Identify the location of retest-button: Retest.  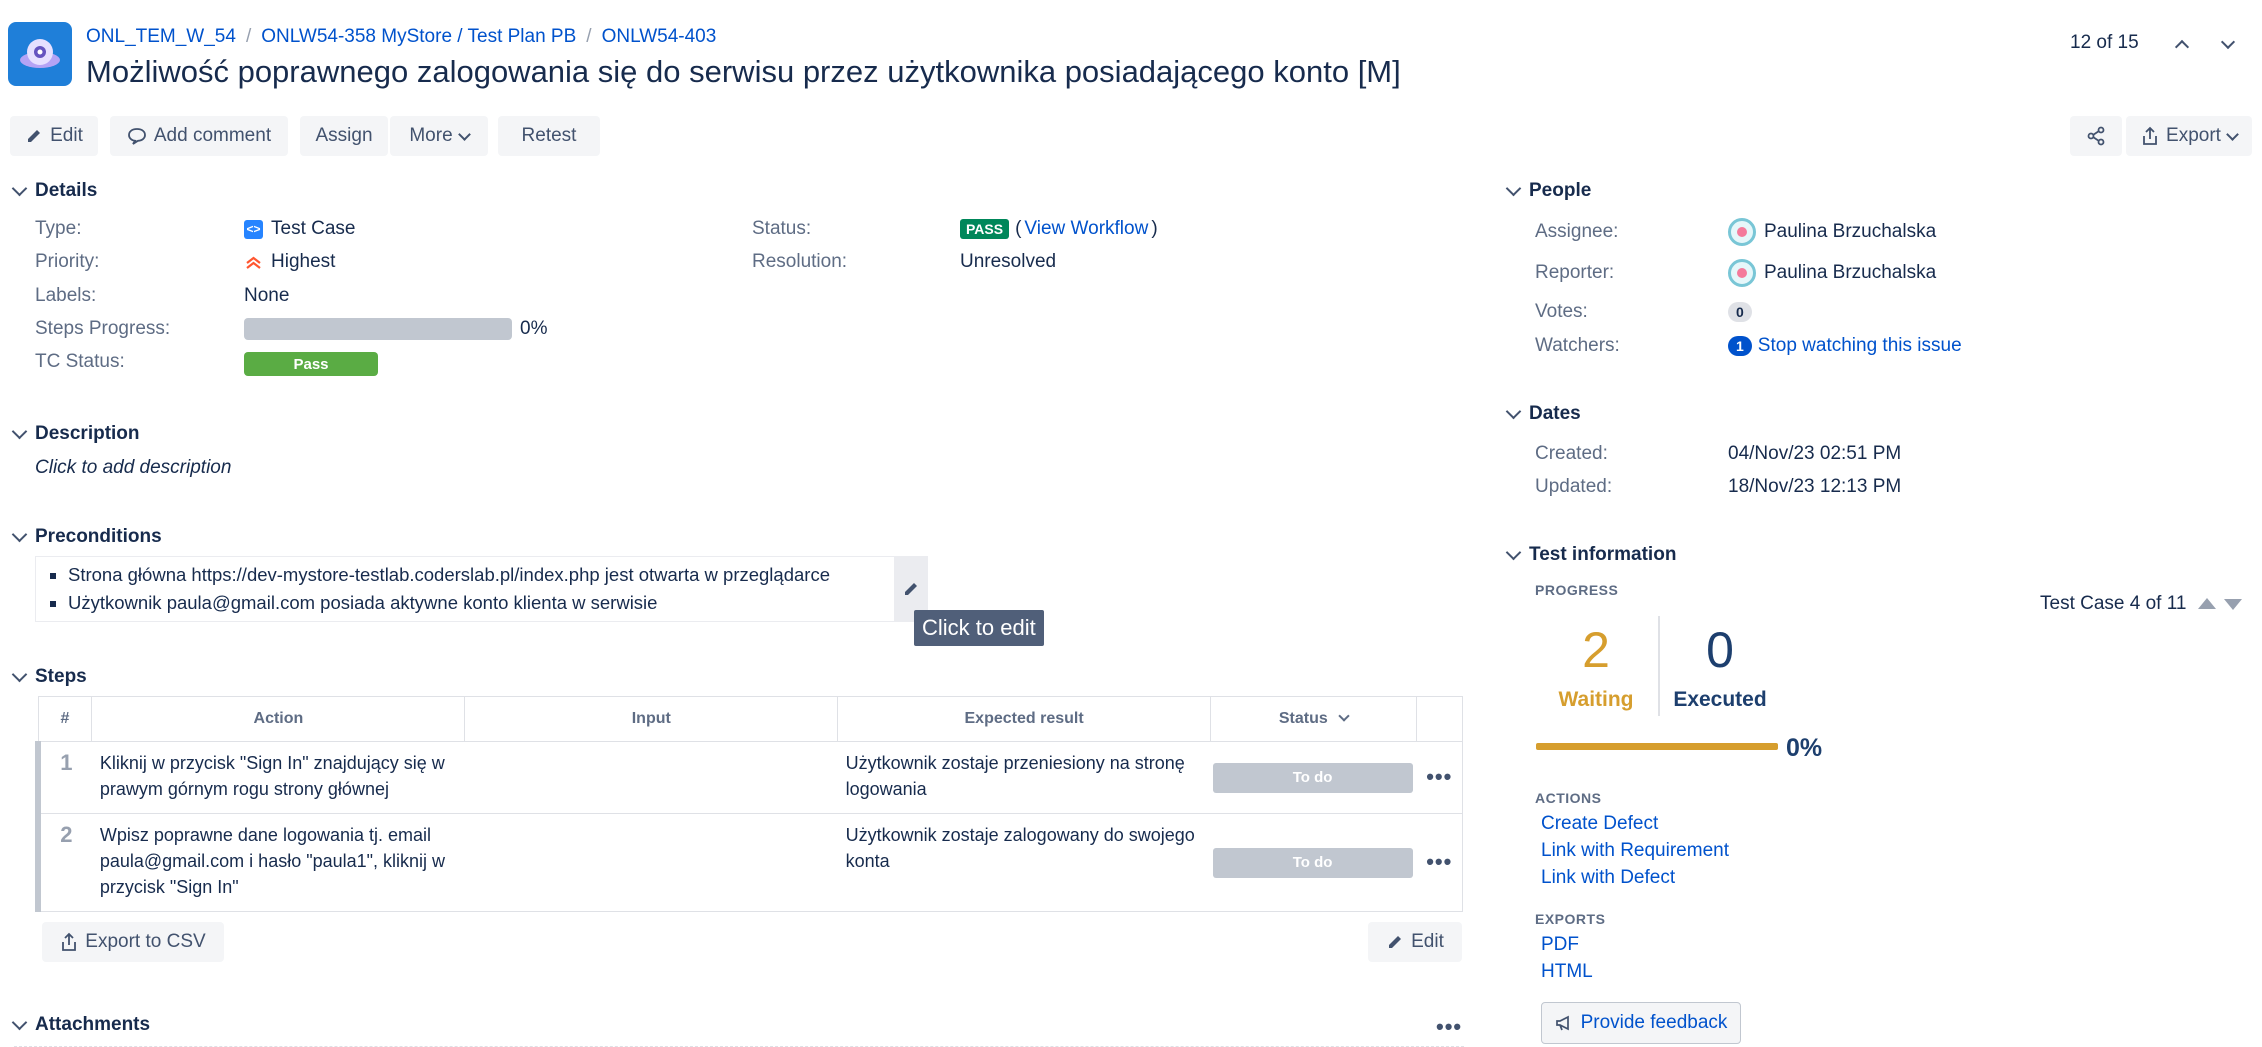
(549, 136).